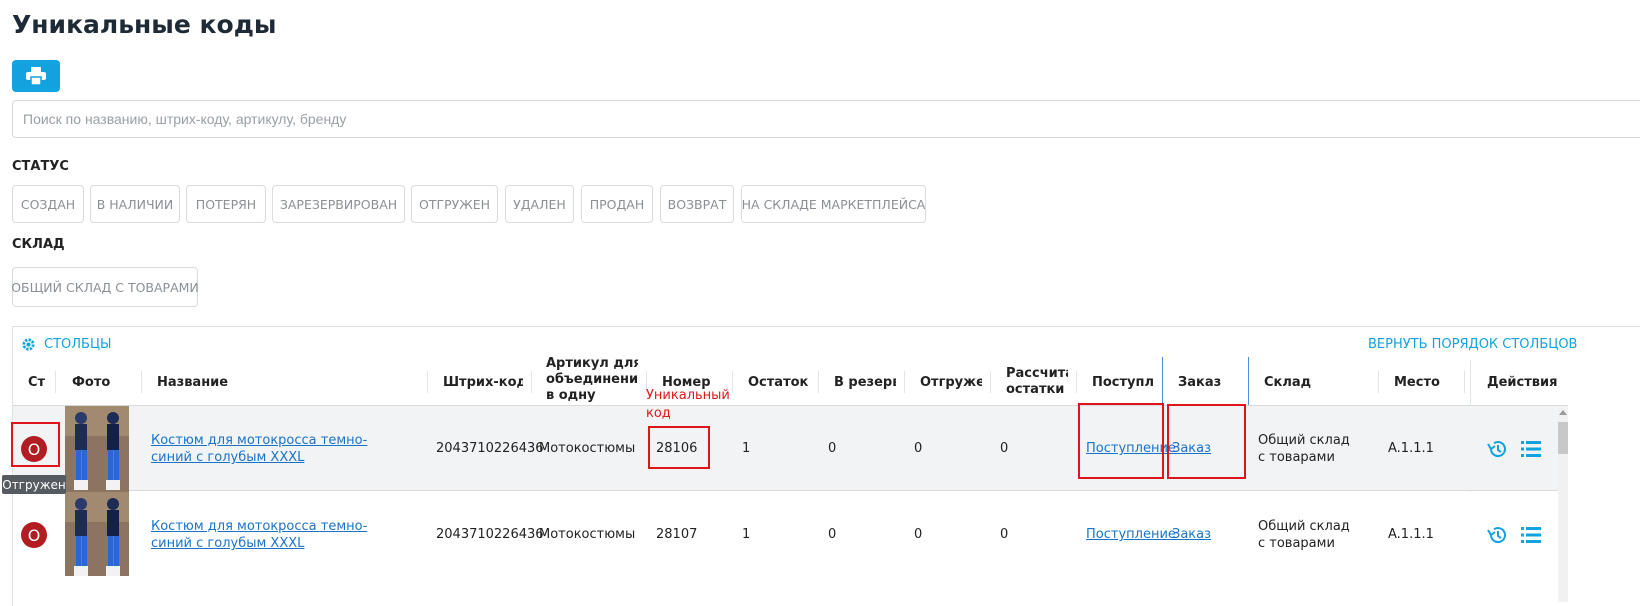  What do you see at coordinates (338, 204) in the screenshot?
I see `chip-status-reserved: ЗАРЕЗЕРВИРОВАН` at bounding box center [338, 204].